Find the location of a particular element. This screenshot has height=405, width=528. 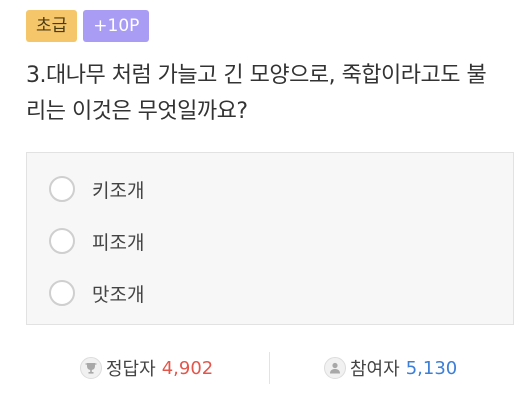

badge-row: 초급 +10P is located at coordinates (88, 26).